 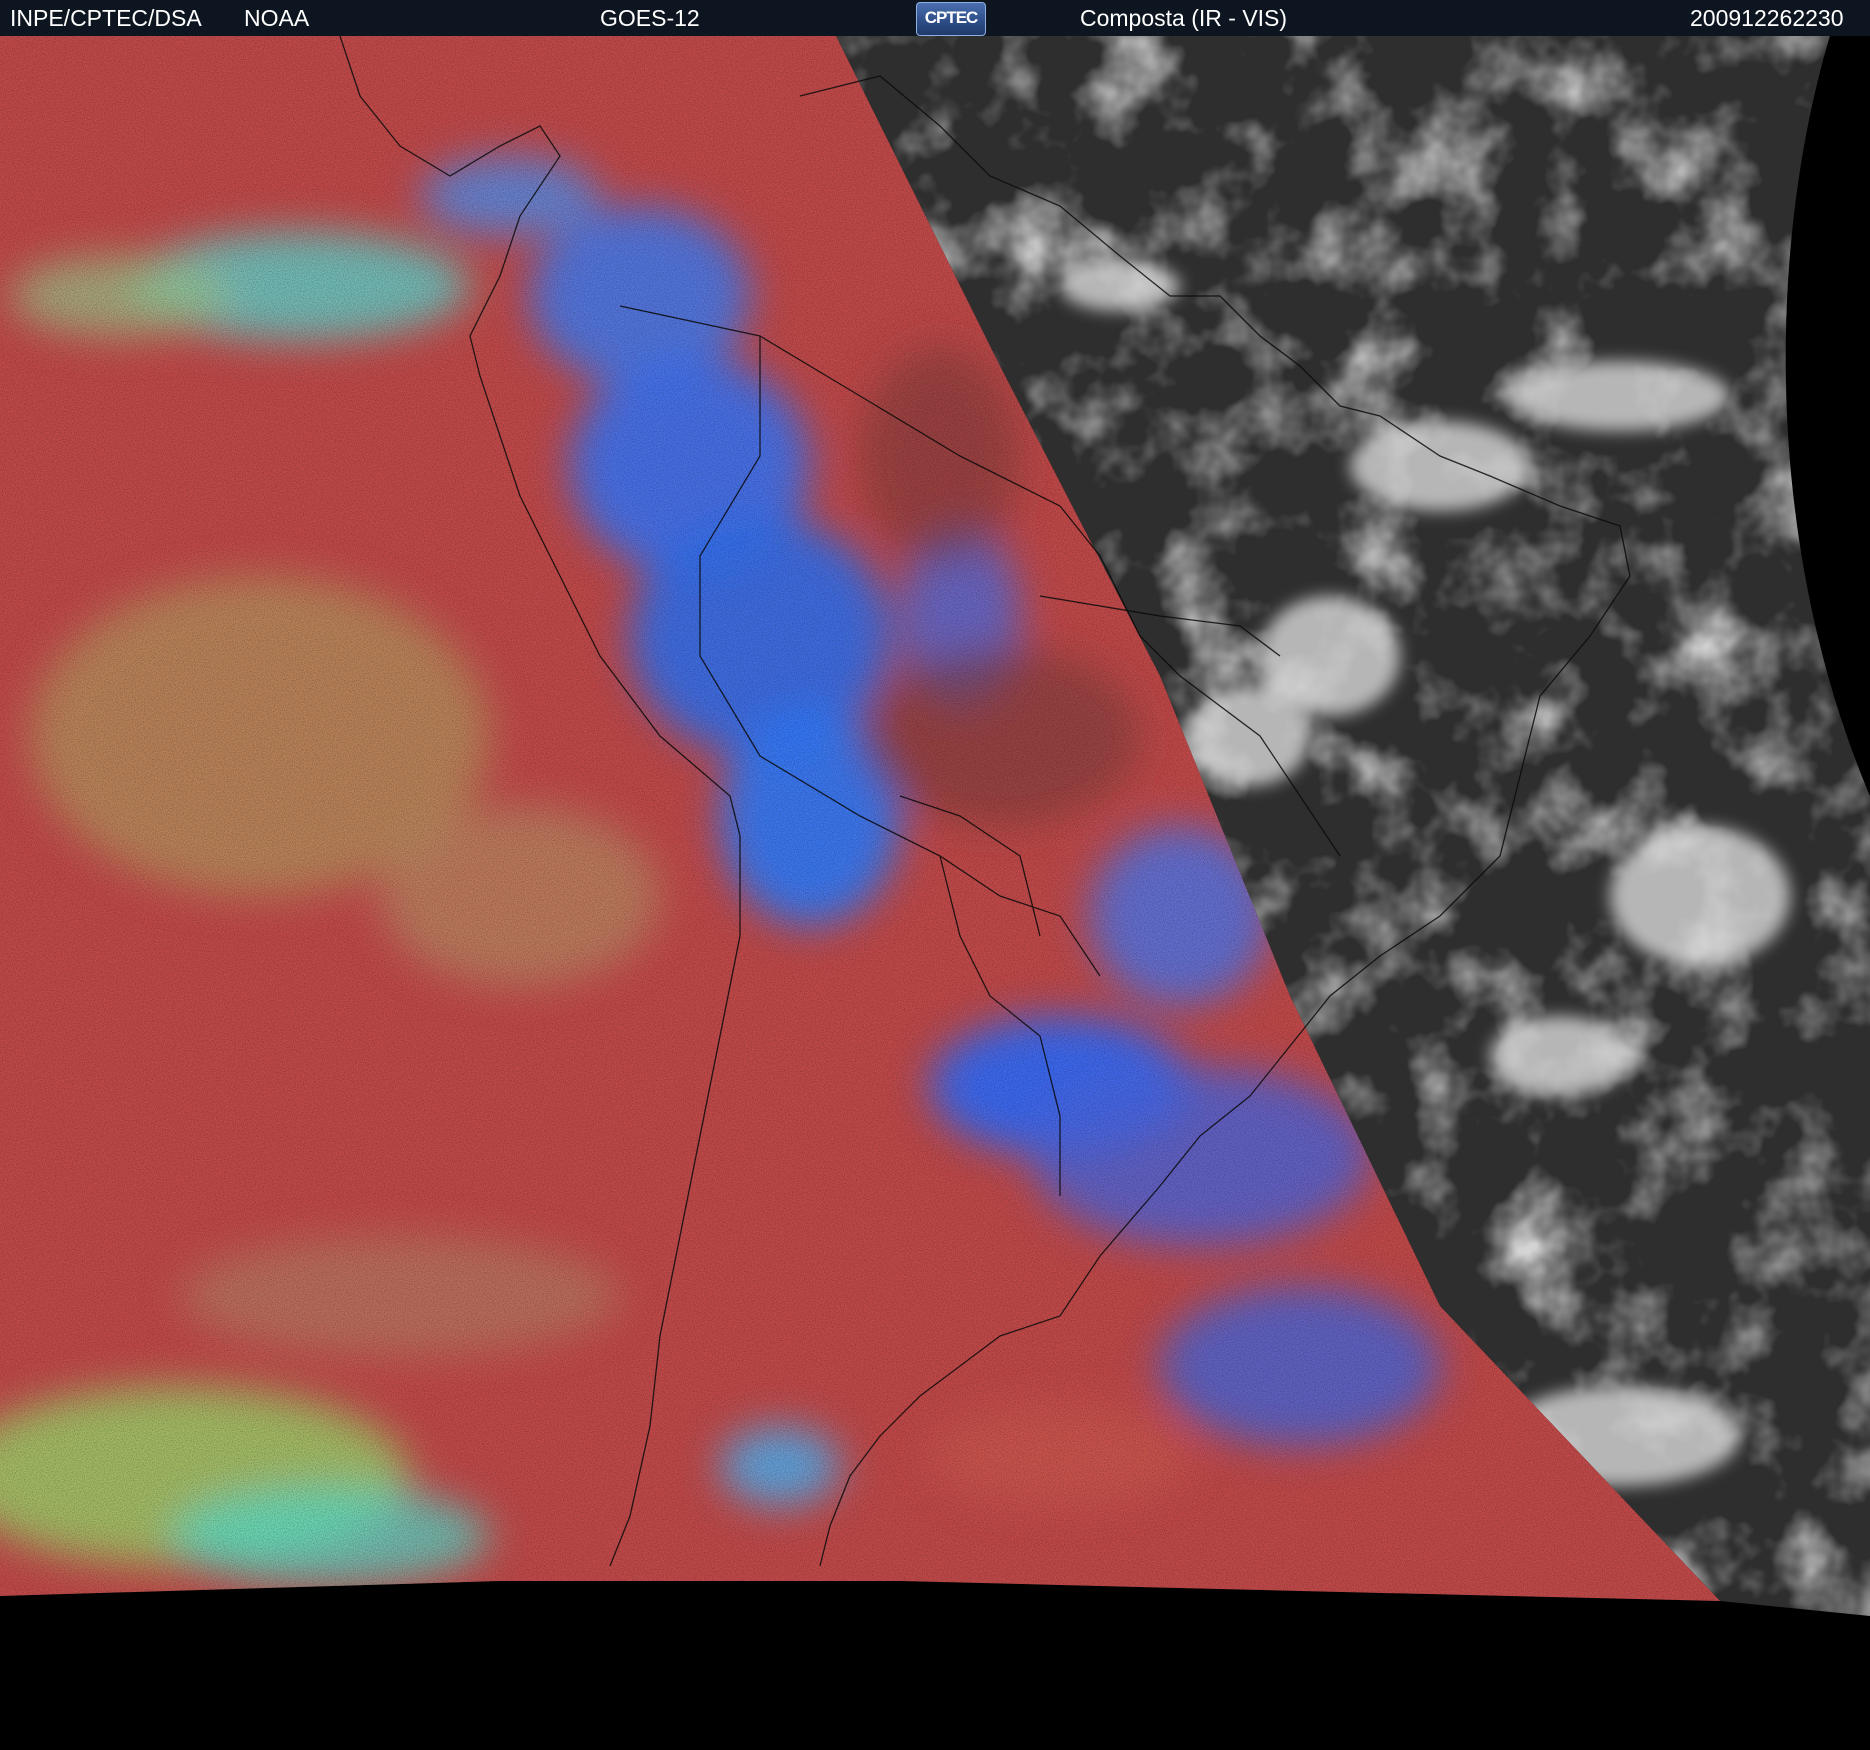 What do you see at coordinates (650, 18) in the screenshot?
I see `satellite-label: GOES-12` at bounding box center [650, 18].